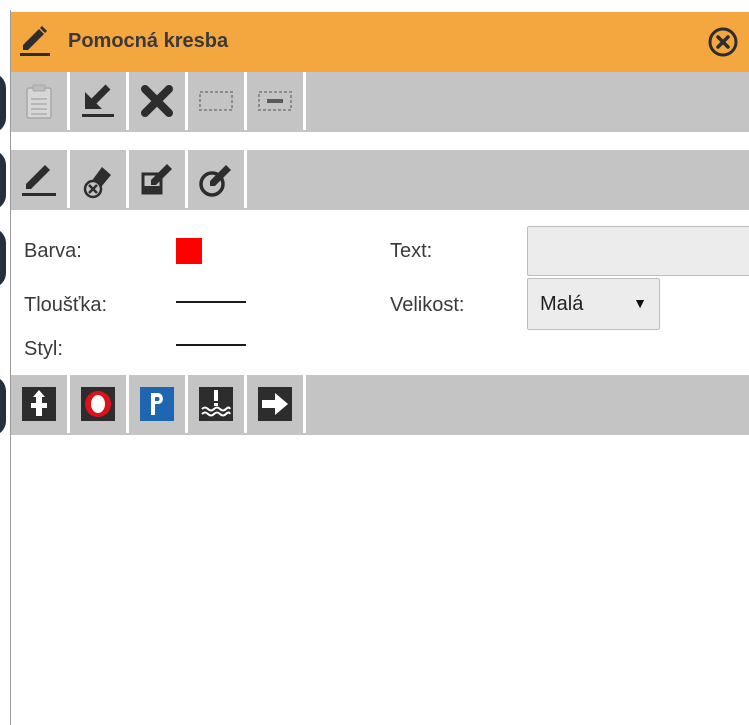  Describe the element at coordinates (148, 41) in the screenshot. I see `panel-title: Pomocná kresba` at that location.